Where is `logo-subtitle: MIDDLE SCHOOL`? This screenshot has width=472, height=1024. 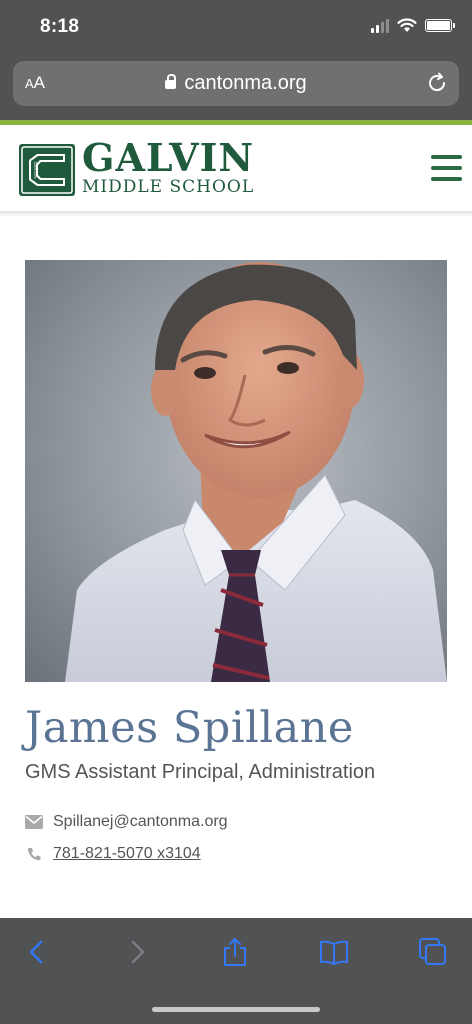 logo-subtitle: MIDDLE SCHOOL is located at coordinates (168, 187).